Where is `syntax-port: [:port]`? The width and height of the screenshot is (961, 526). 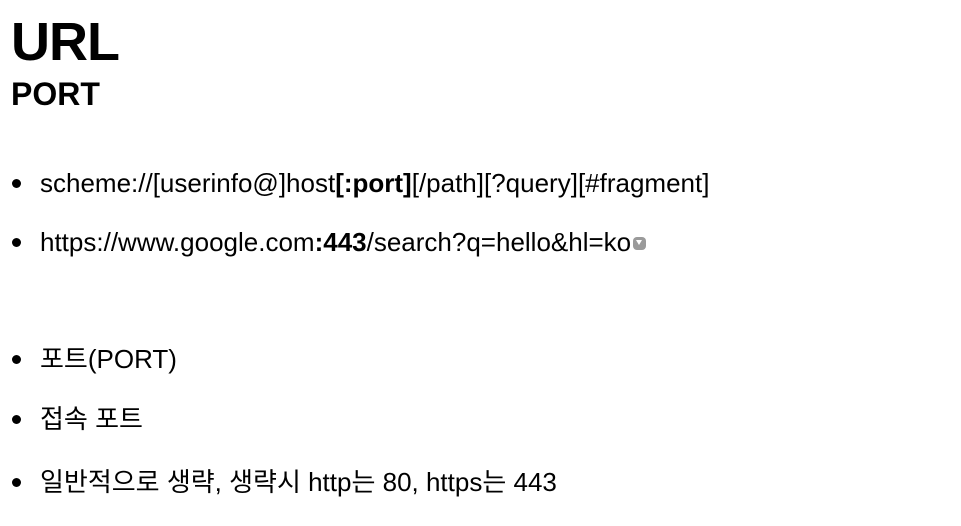
syntax-port: [:port] is located at coordinates (373, 183).